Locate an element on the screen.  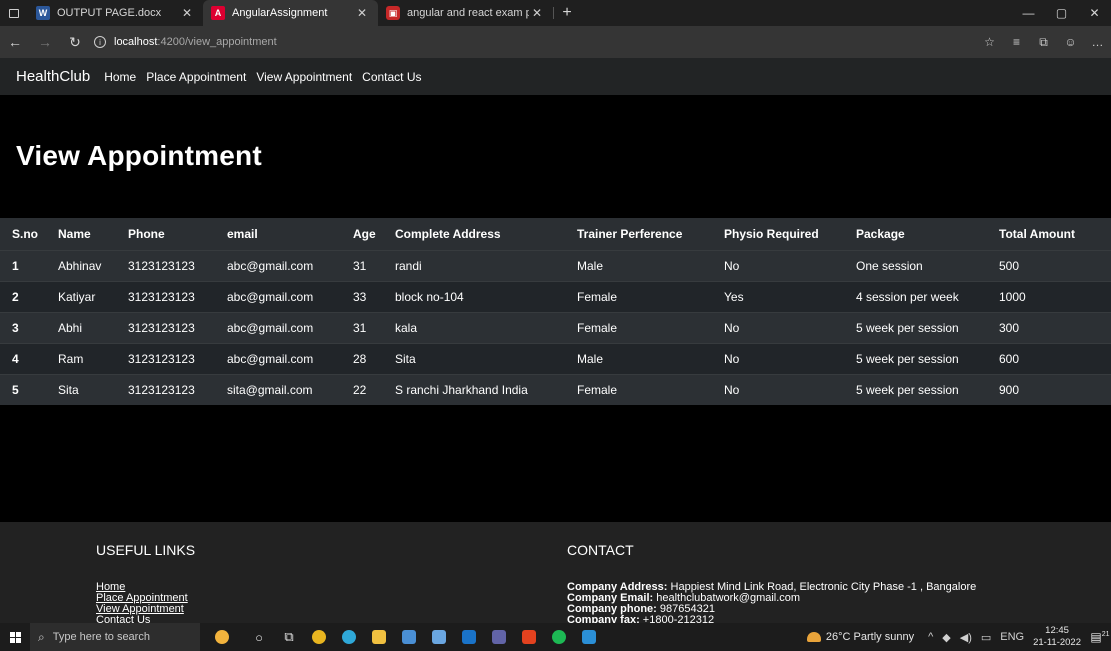
cell-address: block no-104 is located at coordinates (474, 296).